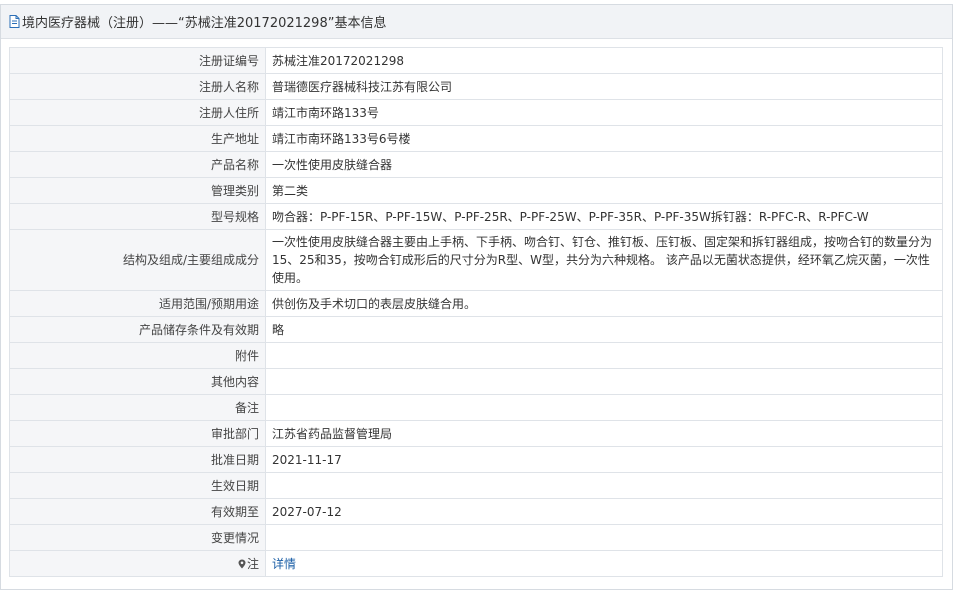  What do you see at coordinates (137, 563) in the screenshot?
I see `note-label-cell: 注` at bounding box center [137, 563].